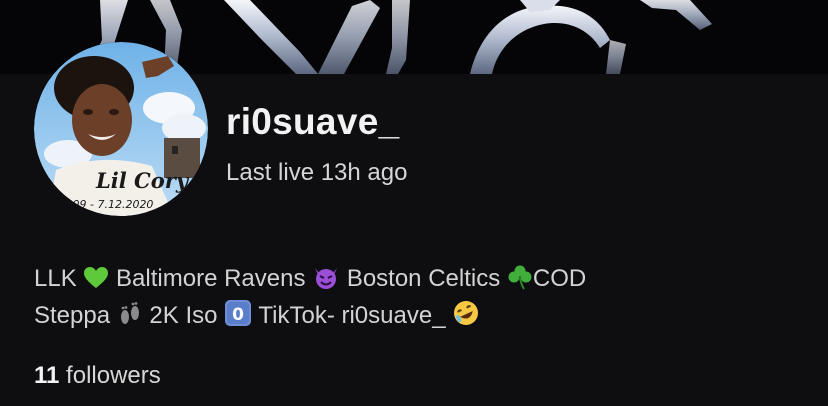 The height and width of the screenshot is (406, 828). I want to click on followers-label: followers, so click(113, 375).